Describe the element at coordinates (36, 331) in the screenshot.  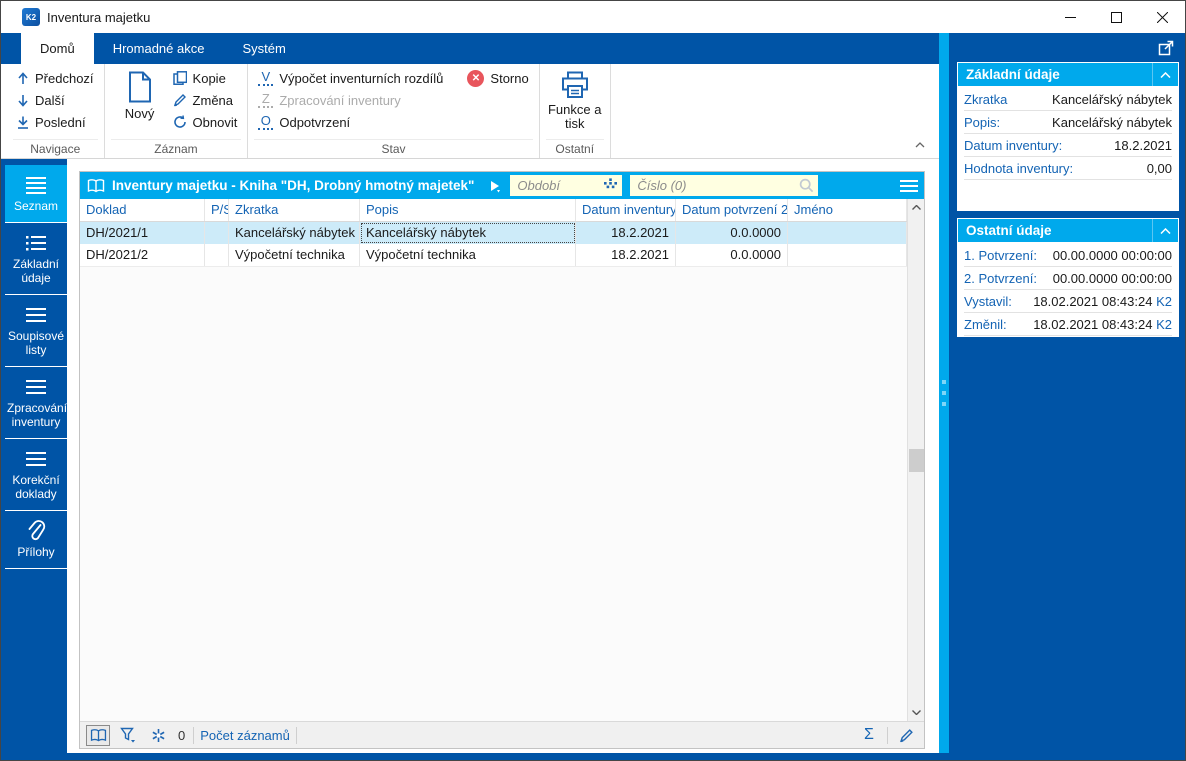
I see `sidebar-item-soupisove-listy: Soupisové listy` at that location.